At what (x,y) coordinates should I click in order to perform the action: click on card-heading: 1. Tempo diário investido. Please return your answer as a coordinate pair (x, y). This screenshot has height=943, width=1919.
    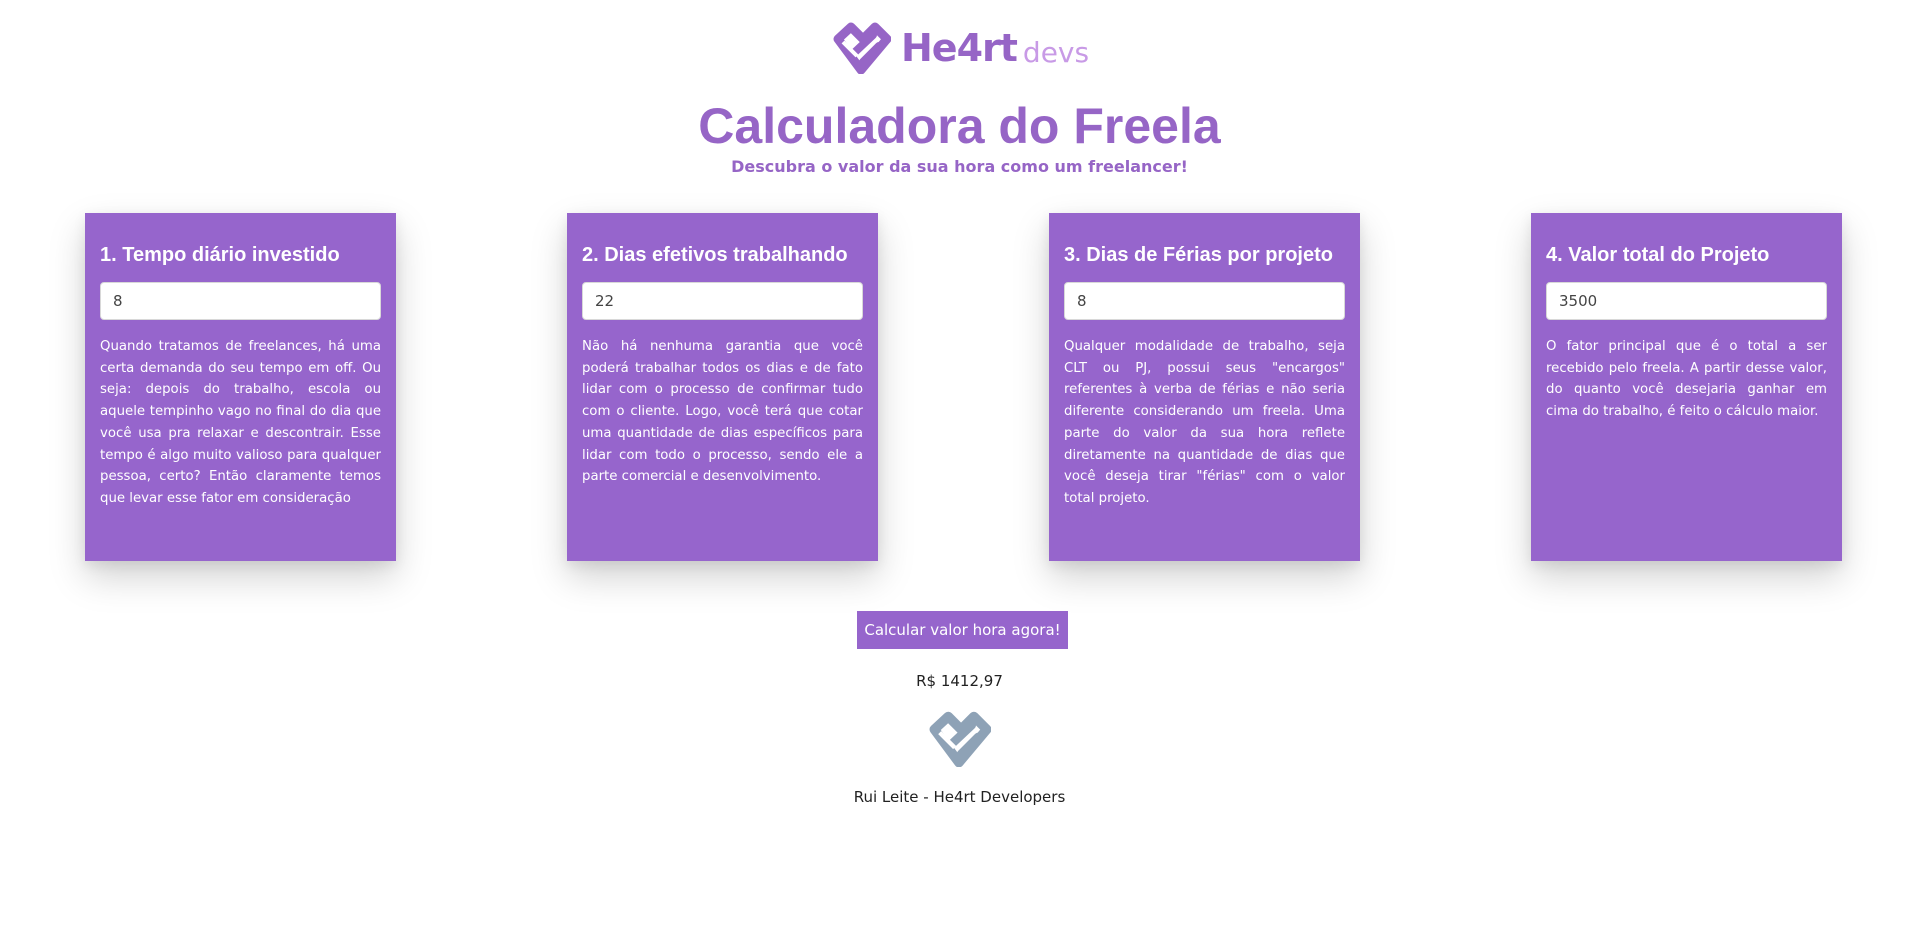
    Looking at the image, I should click on (220, 255).